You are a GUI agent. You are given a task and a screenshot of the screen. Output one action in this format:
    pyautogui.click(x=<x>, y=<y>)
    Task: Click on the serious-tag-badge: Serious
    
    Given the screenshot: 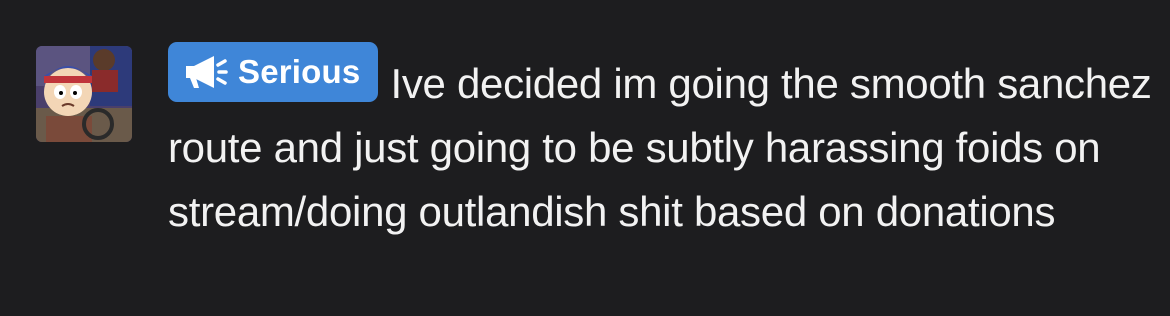 What is the action you would take?
    pyautogui.click(x=273, y=72)
    